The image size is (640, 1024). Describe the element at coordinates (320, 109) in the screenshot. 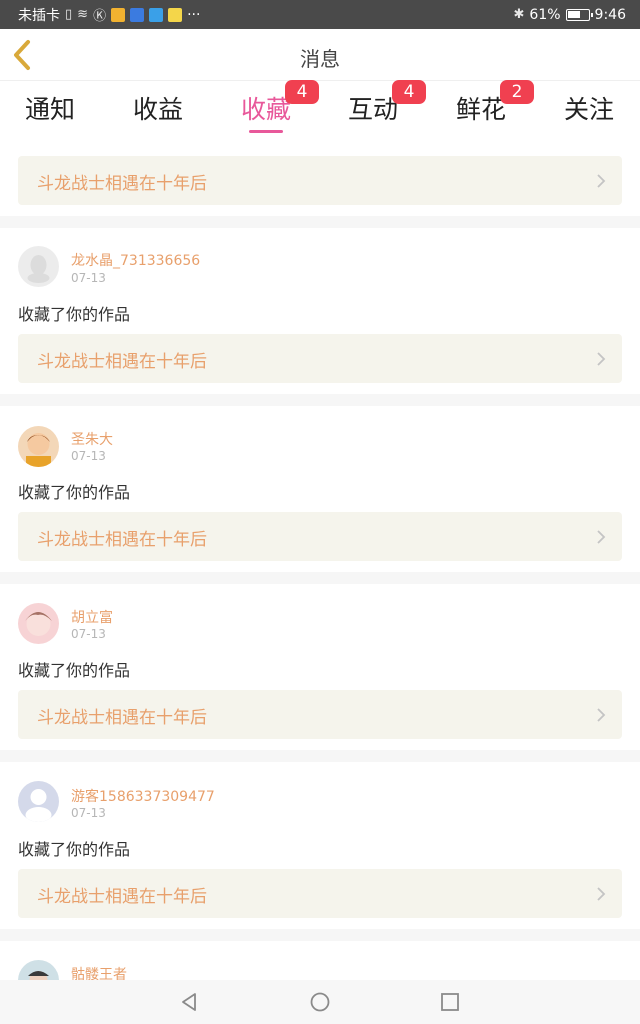

I see `tab-bar: 通知 收益 收藏 4 互动 4 鲜花 2 关注` at that location.